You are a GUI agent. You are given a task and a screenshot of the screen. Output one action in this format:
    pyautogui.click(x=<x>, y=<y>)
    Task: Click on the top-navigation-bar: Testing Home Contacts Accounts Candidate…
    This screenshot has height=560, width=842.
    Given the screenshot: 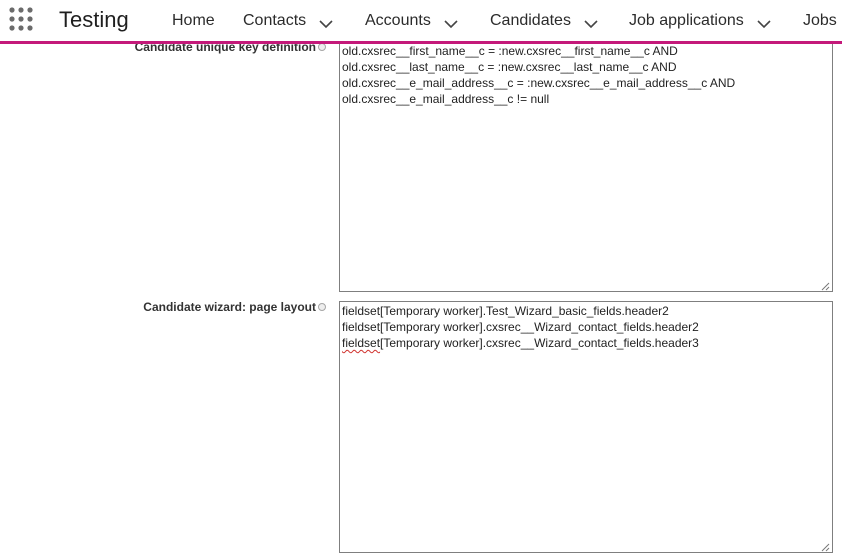 What is the action you would take?
    pyautogui.click(x=421, y=22)
    